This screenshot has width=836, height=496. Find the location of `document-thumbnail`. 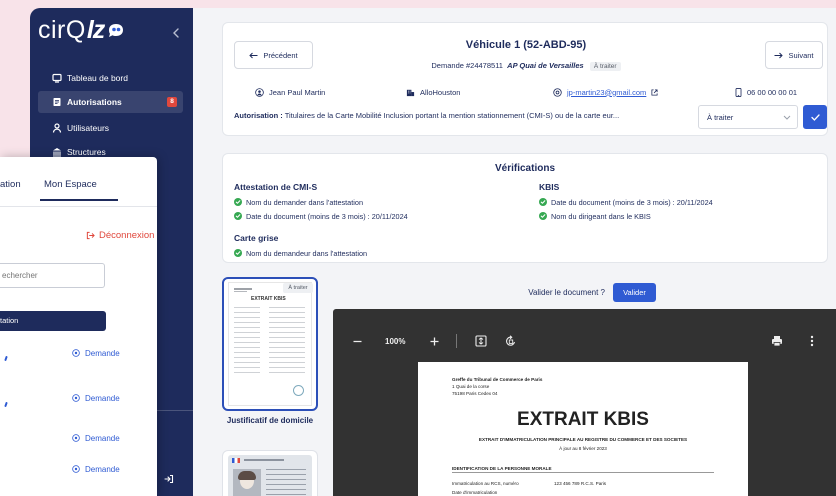

document-thumbnail is located at coordinates (270, 473).